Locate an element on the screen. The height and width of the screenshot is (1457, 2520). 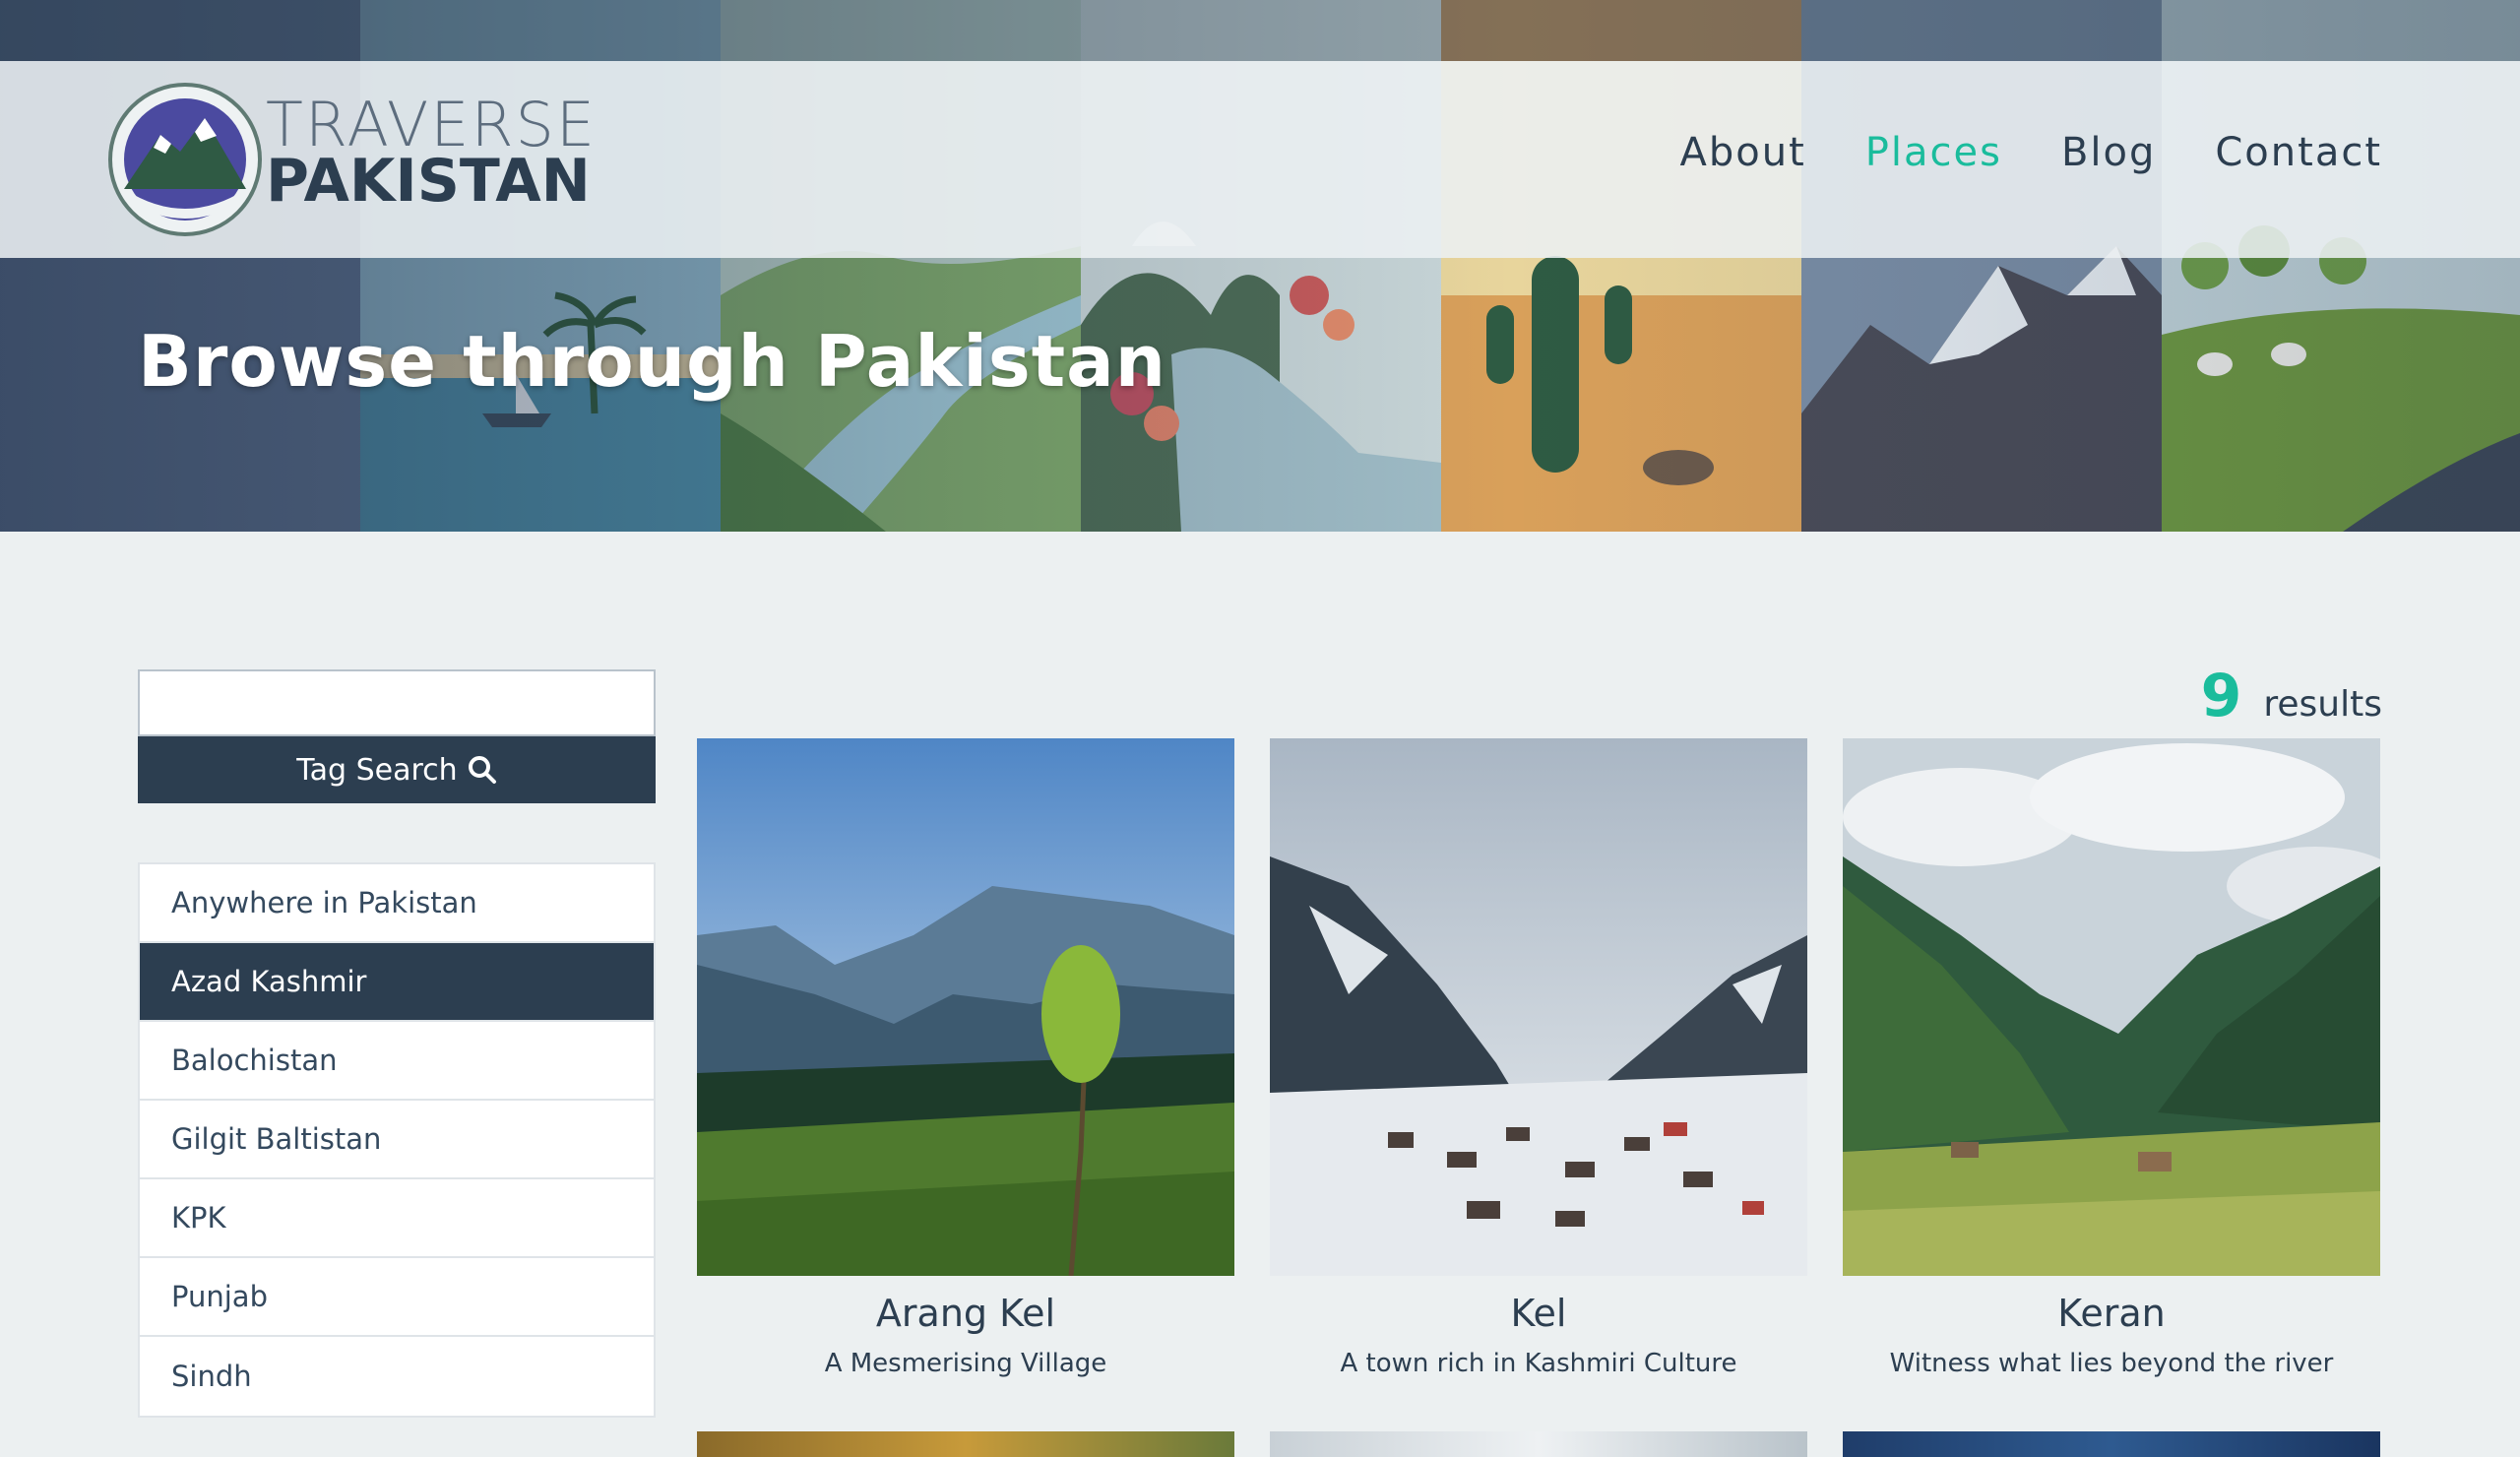
place-card-kel: Kel A town rich in Kashmiri Culture is located at coordinates (1538, 1058).